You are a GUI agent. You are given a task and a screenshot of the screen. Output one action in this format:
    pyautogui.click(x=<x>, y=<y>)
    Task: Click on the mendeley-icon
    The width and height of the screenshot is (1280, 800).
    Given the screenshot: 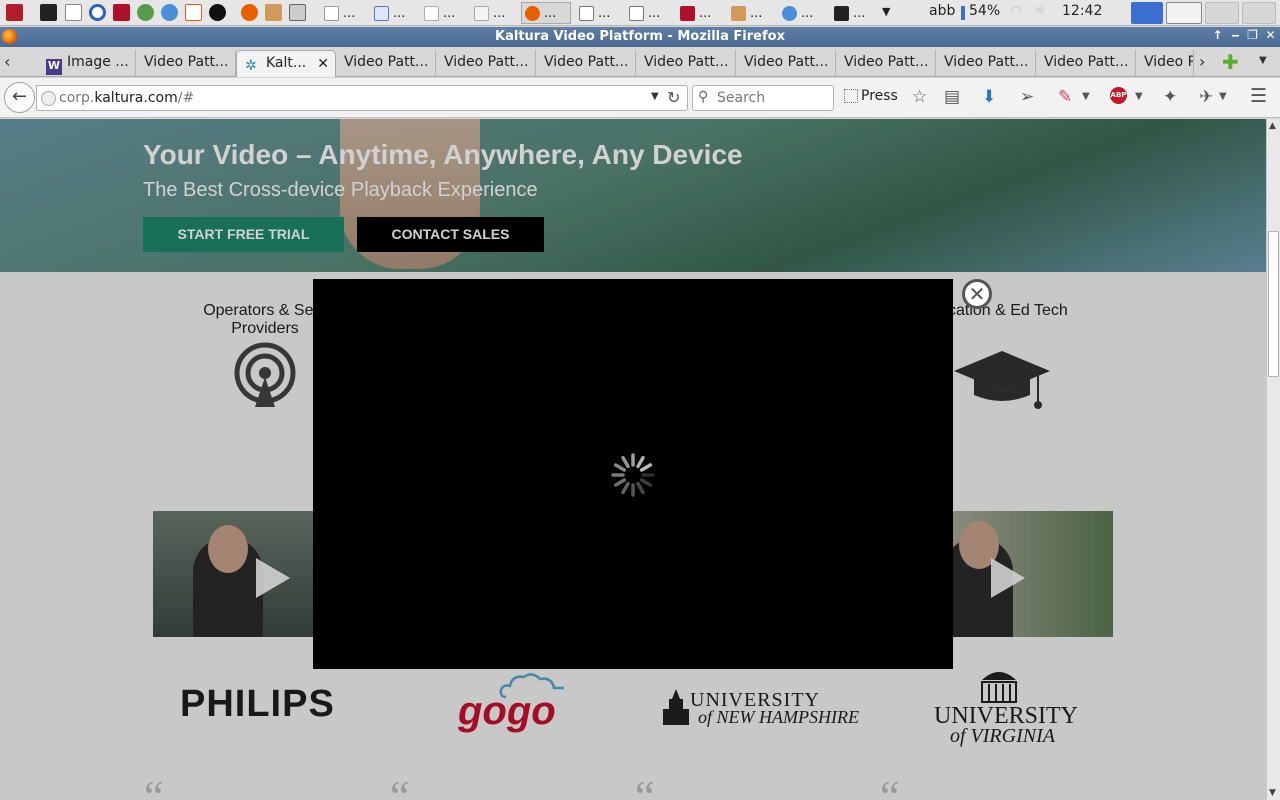 What is the action you would take?
    pyautogui.click(x=121, y=12)
    